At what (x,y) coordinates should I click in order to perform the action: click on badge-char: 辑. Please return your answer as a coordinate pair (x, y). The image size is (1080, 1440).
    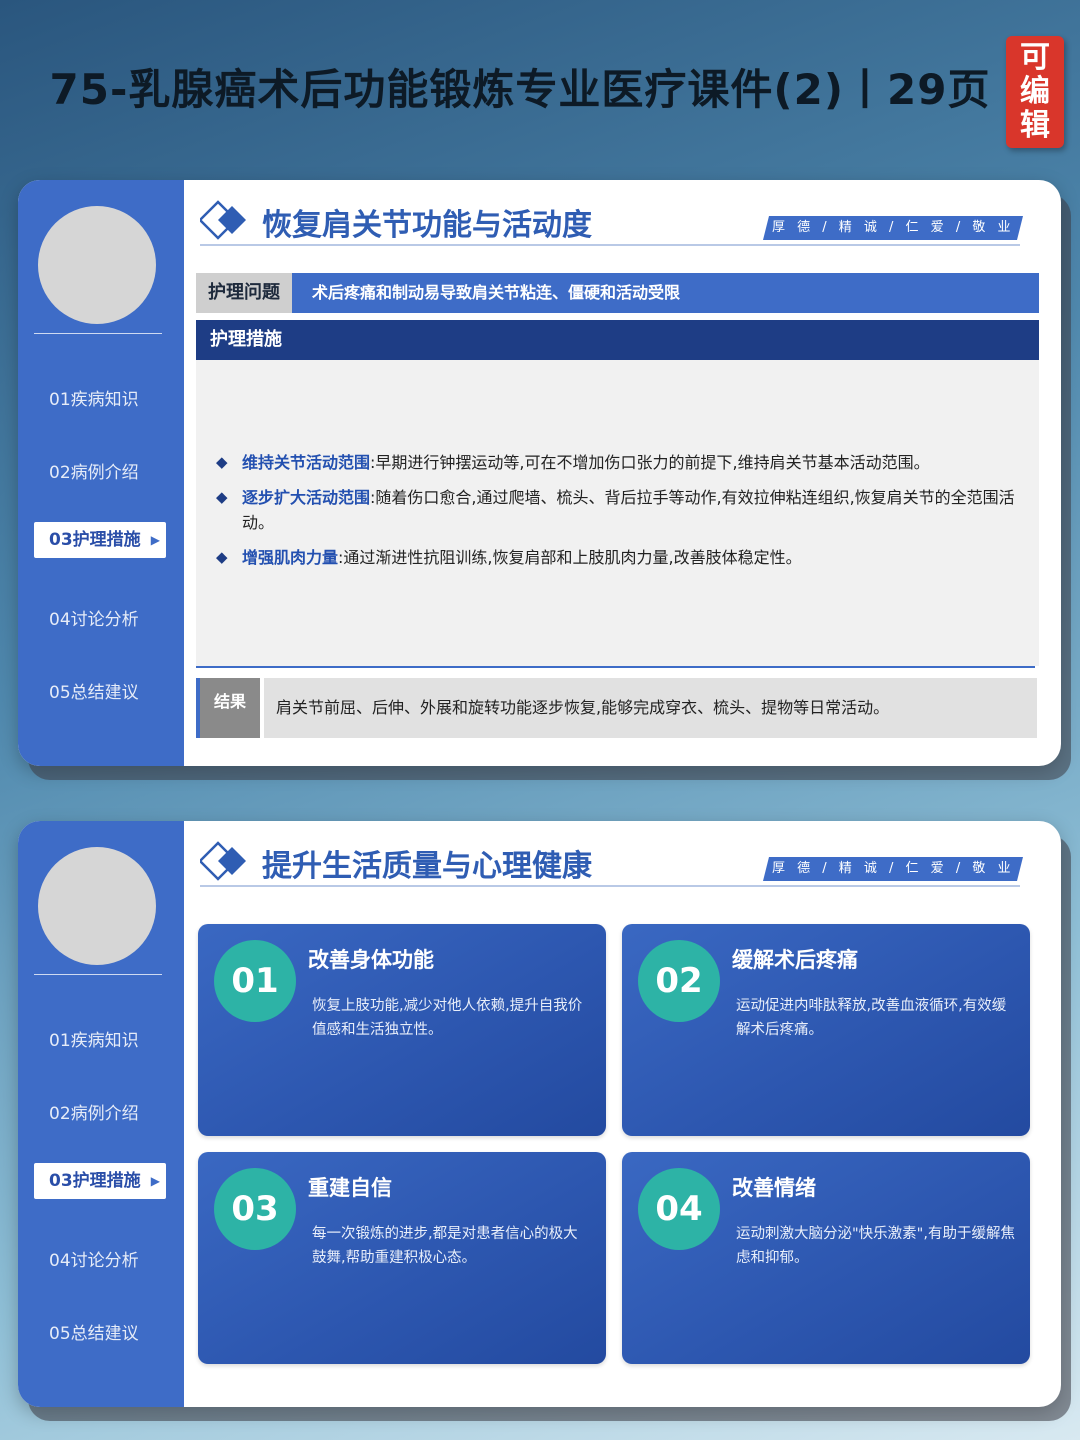
    Looking at the image, I should click on (1035, 125).